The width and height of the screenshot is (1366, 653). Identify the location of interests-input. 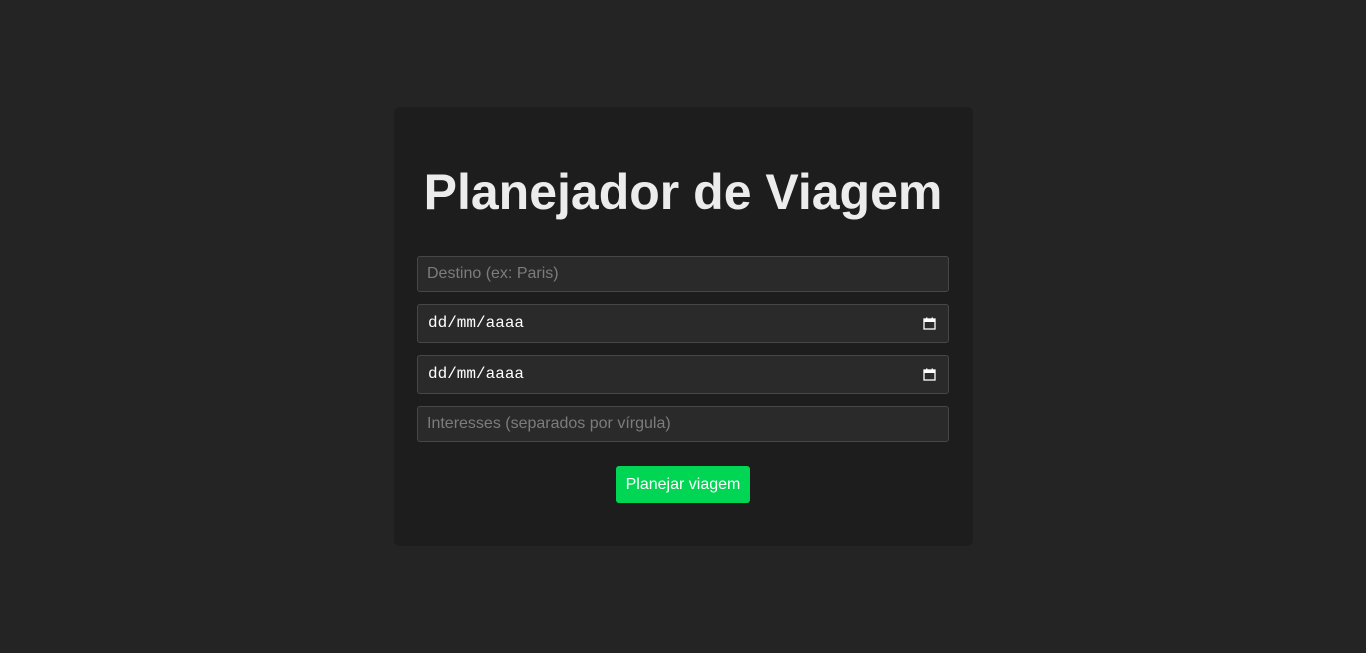
(683, 424).